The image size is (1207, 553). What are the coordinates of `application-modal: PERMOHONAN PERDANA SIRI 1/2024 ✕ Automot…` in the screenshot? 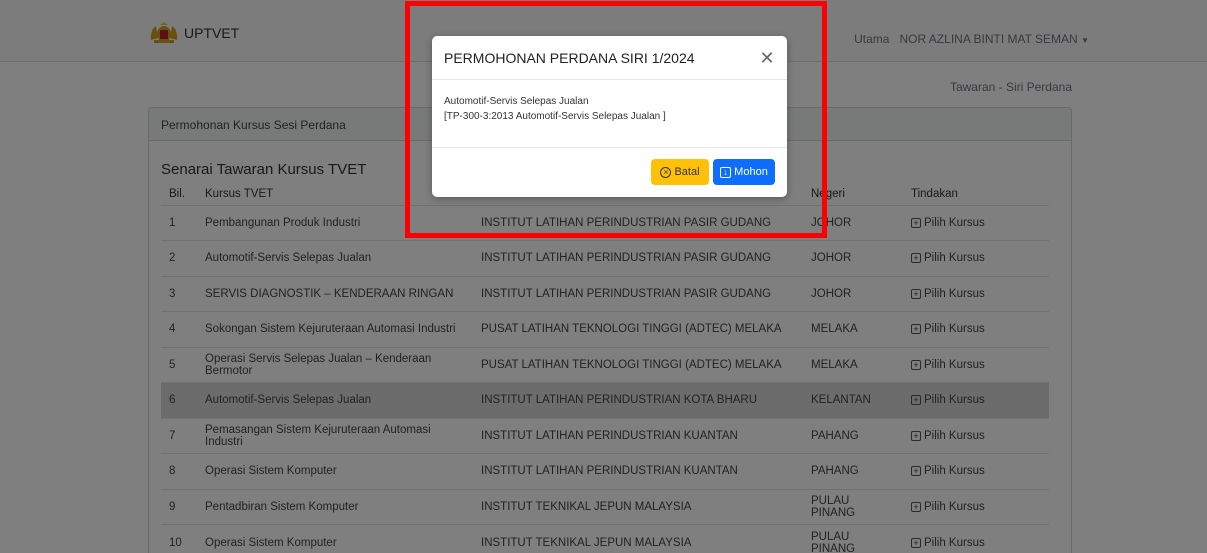 It's located at (609, 116).